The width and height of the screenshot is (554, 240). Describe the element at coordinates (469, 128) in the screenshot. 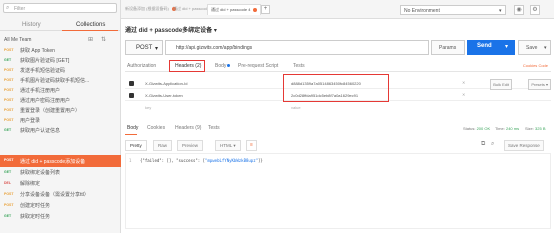

I see `status-label: Status:` at that location.